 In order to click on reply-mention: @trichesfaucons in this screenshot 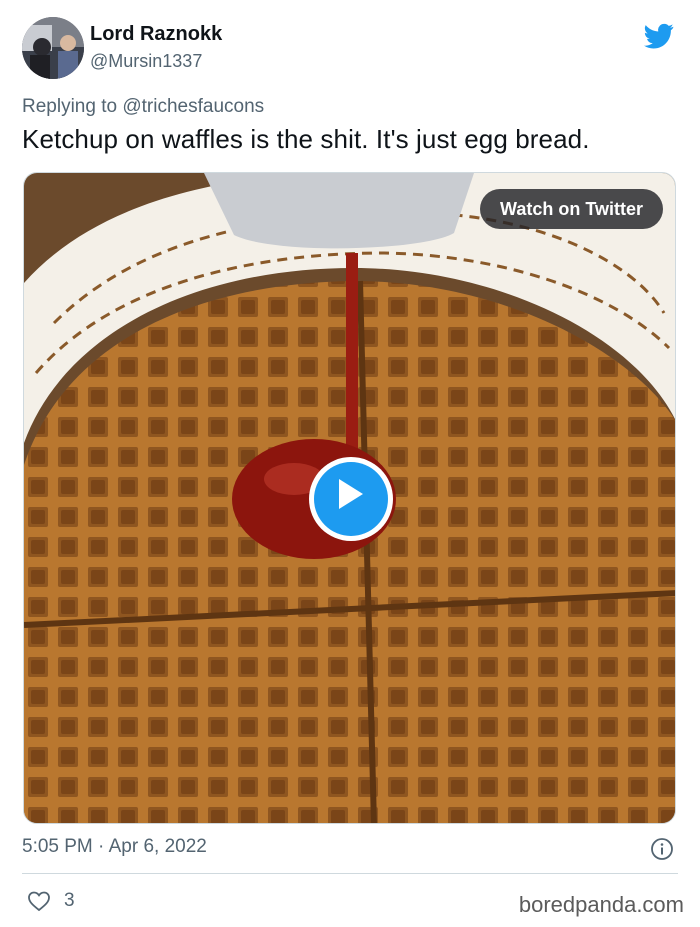, I will do `click(193, 106)`.